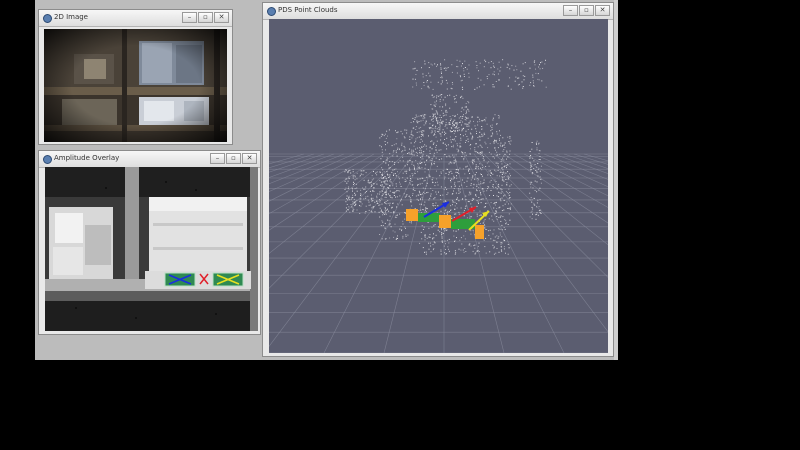  I want to click on overlay-titlebar: Amplitude Overlay – ▫ ✕, so click(149, 159).